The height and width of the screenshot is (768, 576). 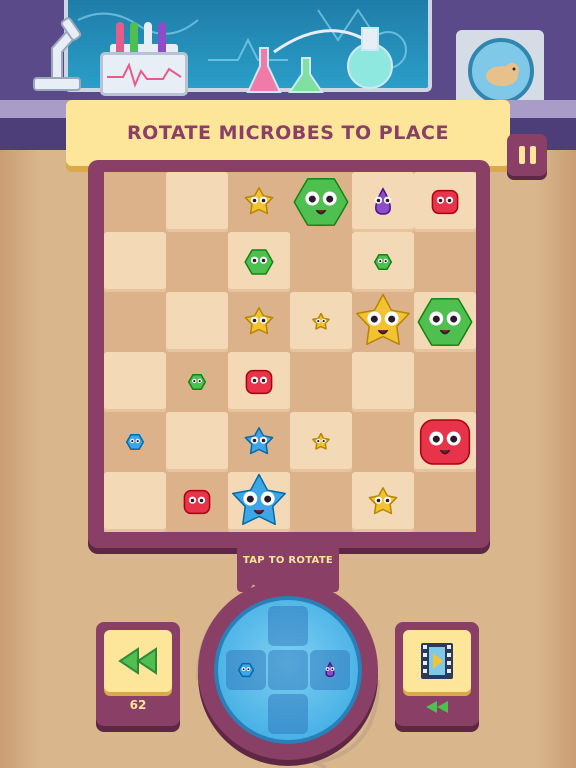 What do you see at coordinates (246, 672) in the screenshot?
I see `dial-microbe-blue-icon` at bounding box center [246, 672].